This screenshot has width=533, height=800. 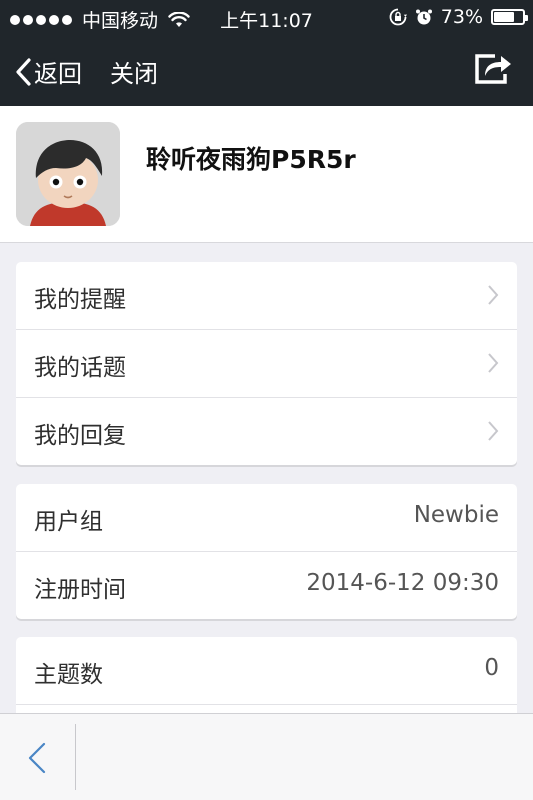 I want to click on profile-username: 聆听夜雨狗P5R5r, so click(x=251, y=159).